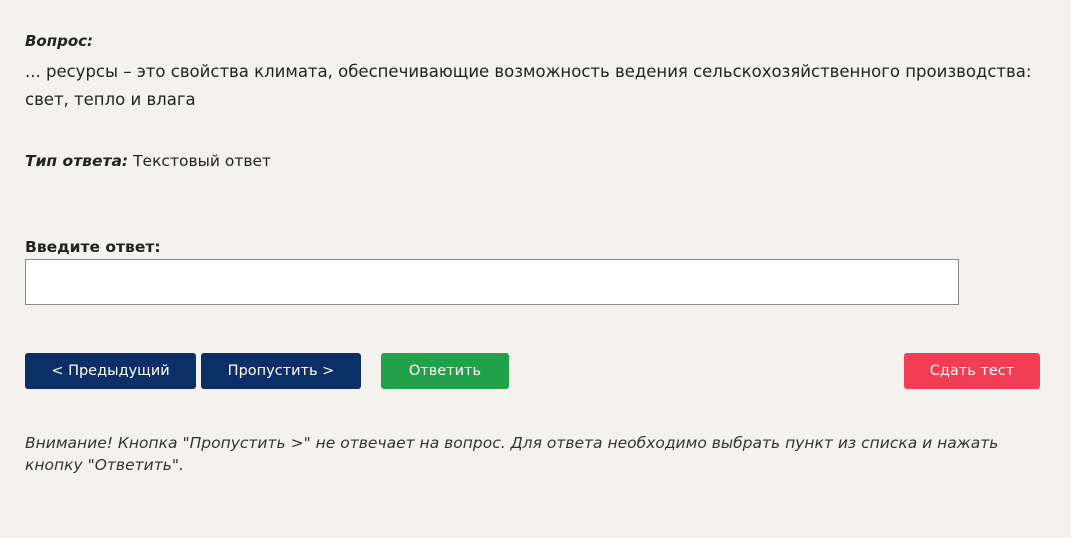 This screenshot has width=1071, height=538. Describe the element at coordinates (110, 371) in the screenshot. I see `previous-button: < Предыдущий` at that location.